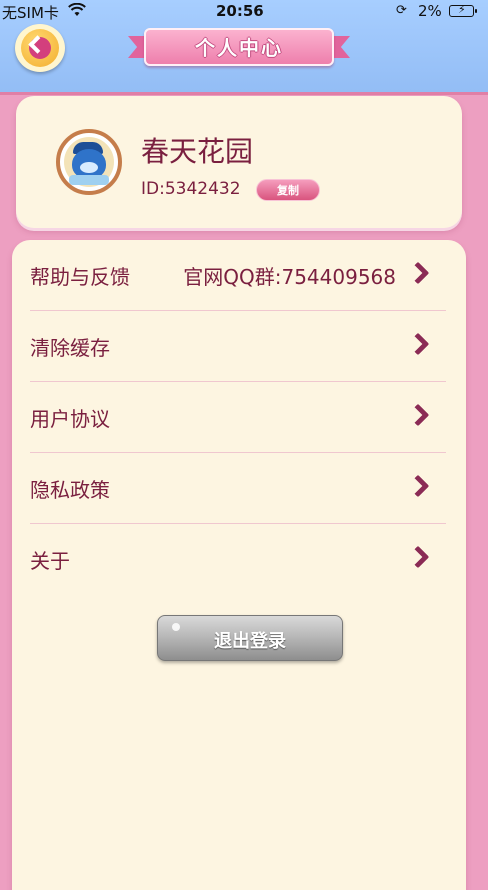 Image resolution: width=488 pixels, height=890 pixels. Describe the element at coordinates (70, 419) in the screenshot. I see `menu-item-label: 用户协议` at that location.